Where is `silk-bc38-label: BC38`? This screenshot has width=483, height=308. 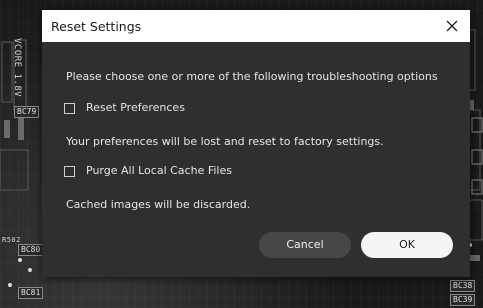 silk-bc38-label: BC38 is located at coordinates (463, 286).